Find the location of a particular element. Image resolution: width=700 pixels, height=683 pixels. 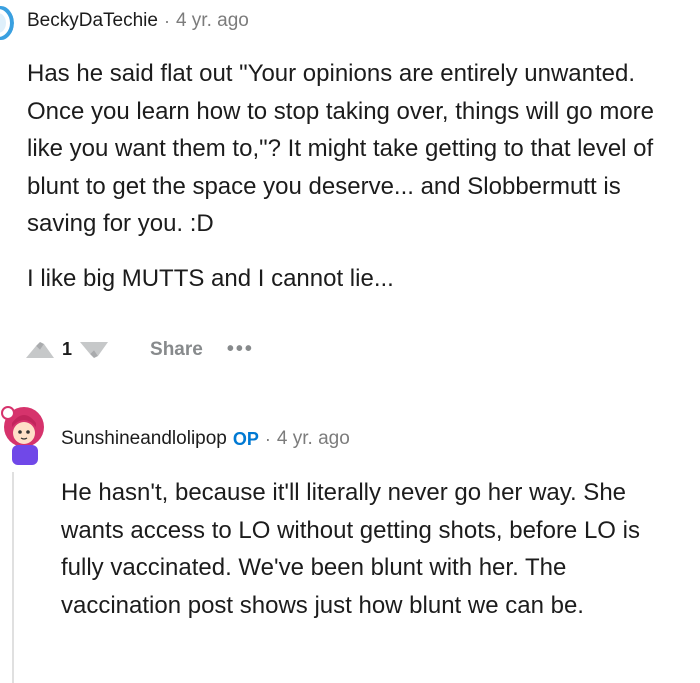

username: BeckyDaTechie is located at coordinates (92, 21).